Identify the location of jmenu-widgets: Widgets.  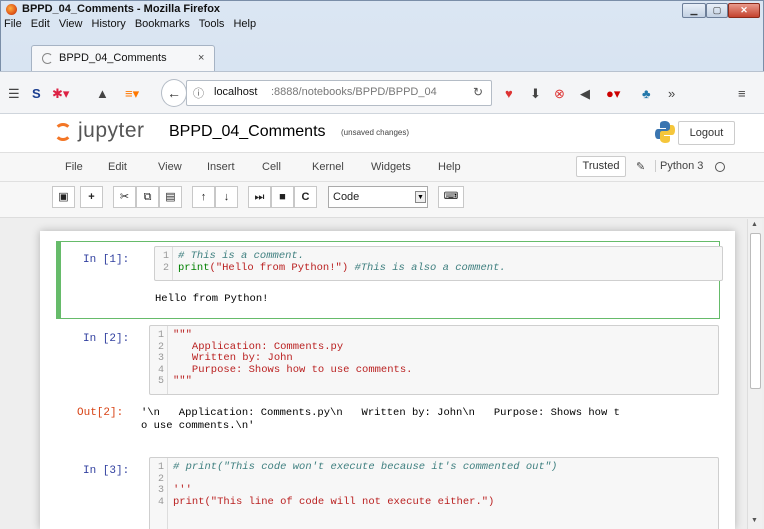
(391, 167).